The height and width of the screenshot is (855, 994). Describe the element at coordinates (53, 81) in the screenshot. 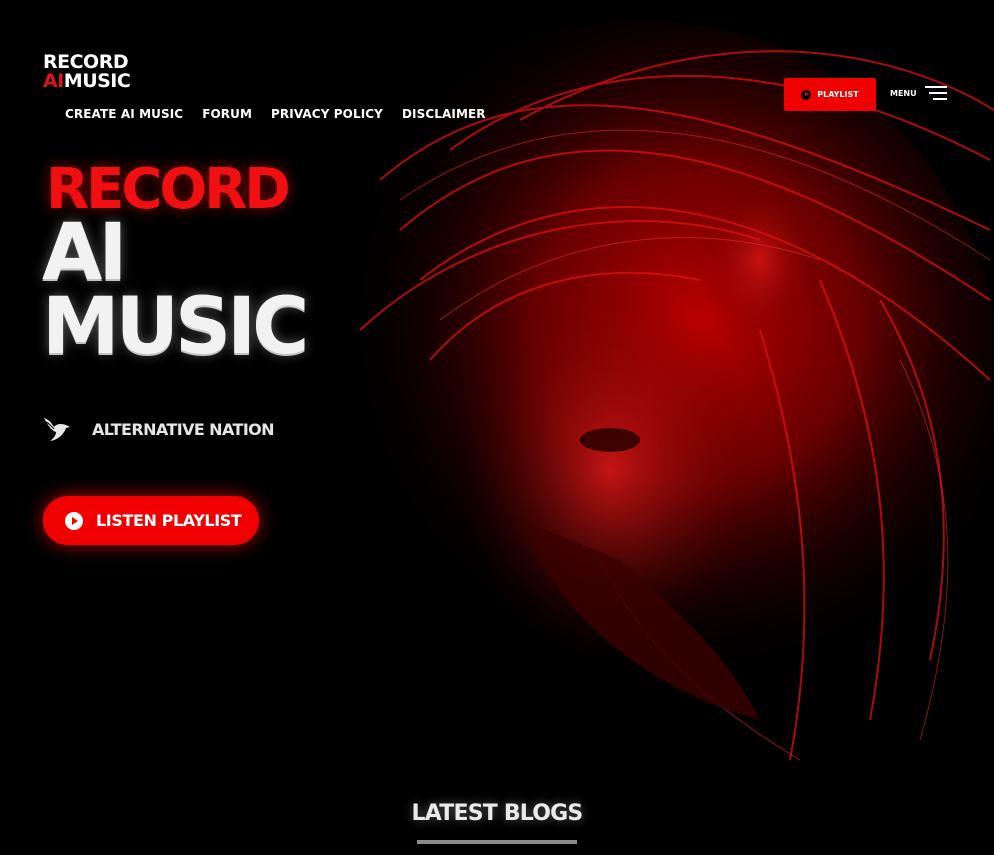

I see `logo-ai: AI` at that location.